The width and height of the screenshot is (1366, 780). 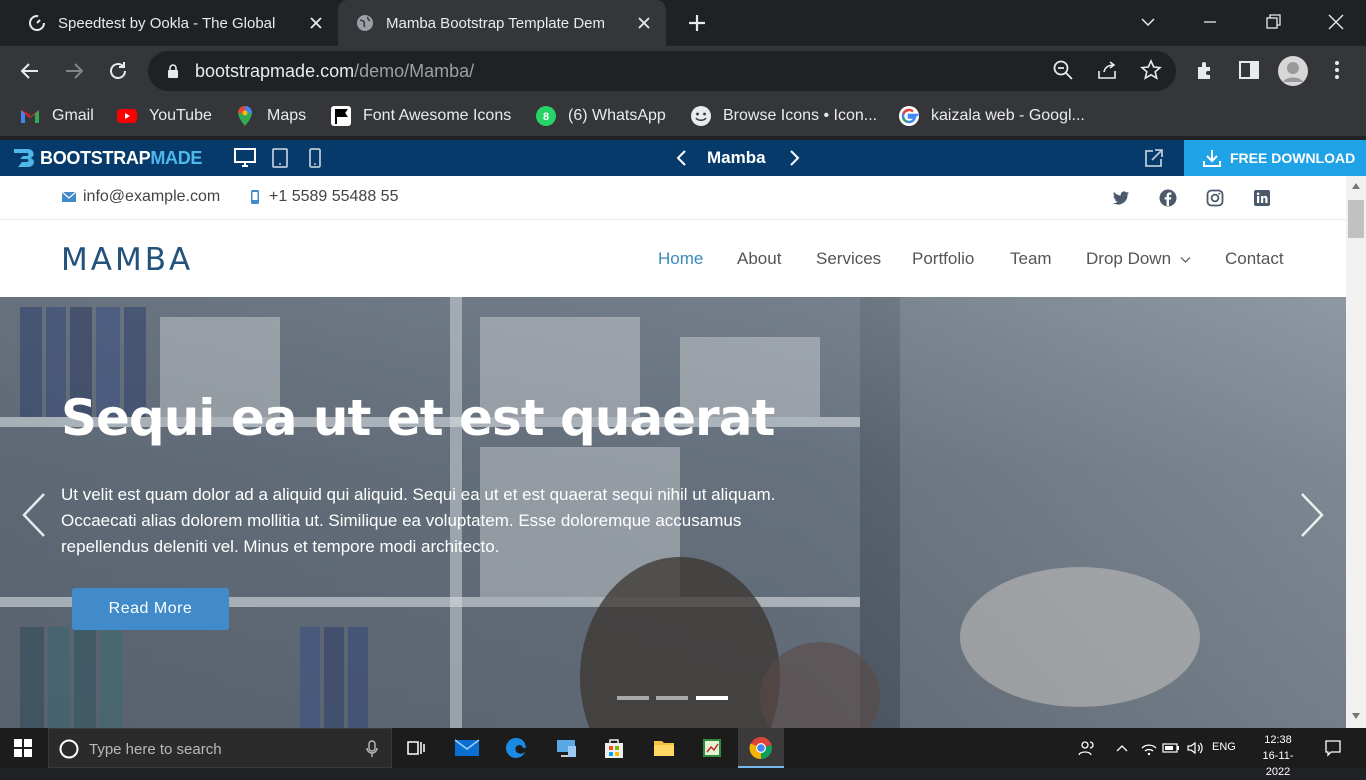 What do you see at coordinates (1356, 452) in the screenshot?
I see `page-scrollbar` at bounding box center [1356, 452].